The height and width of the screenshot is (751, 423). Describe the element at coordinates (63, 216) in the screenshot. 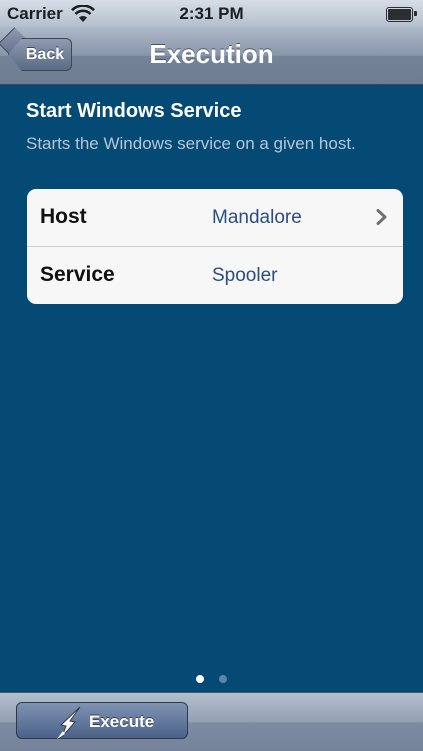

I see `host-label: Host` at that location.